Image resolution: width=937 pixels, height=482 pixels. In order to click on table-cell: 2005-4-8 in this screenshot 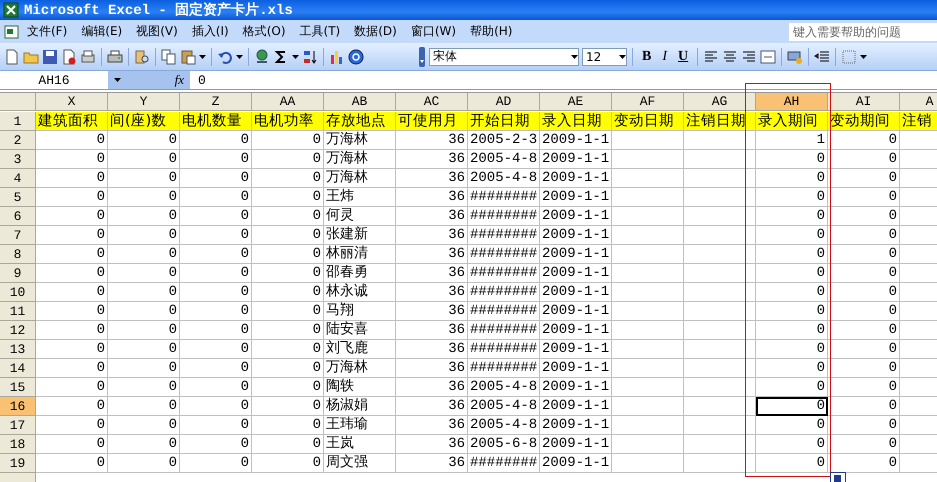, I will do `click(504, 425)`.